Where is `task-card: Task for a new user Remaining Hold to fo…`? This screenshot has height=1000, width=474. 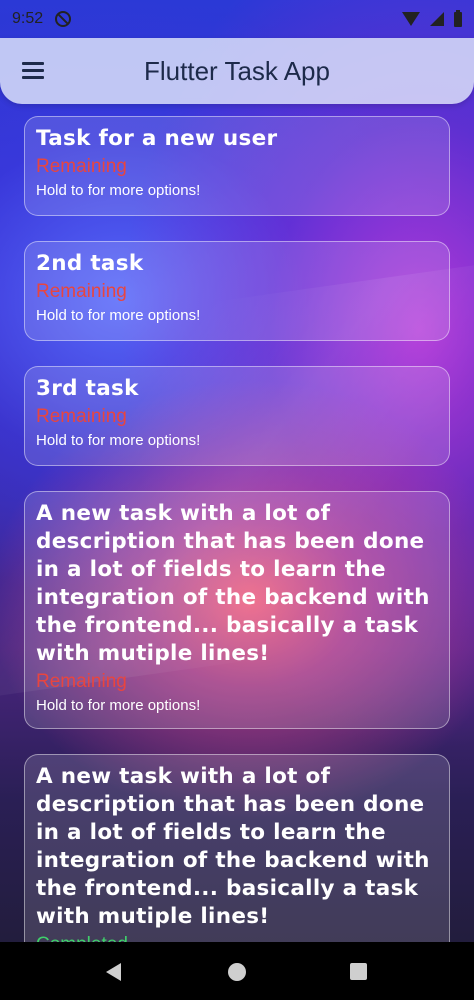
task-card: Task for a new user Remaining Hold to fo… is located at coordinates (237, 166).